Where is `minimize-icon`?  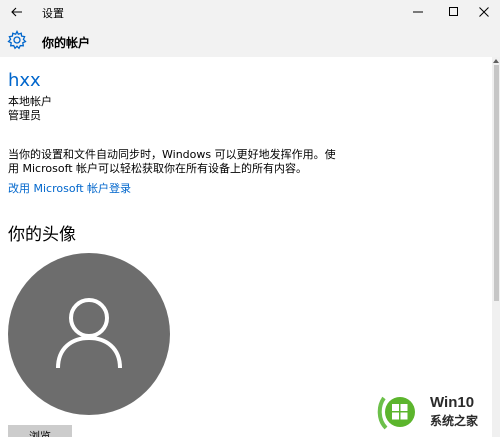
minimize-icon is located at coordinates (418, 12).